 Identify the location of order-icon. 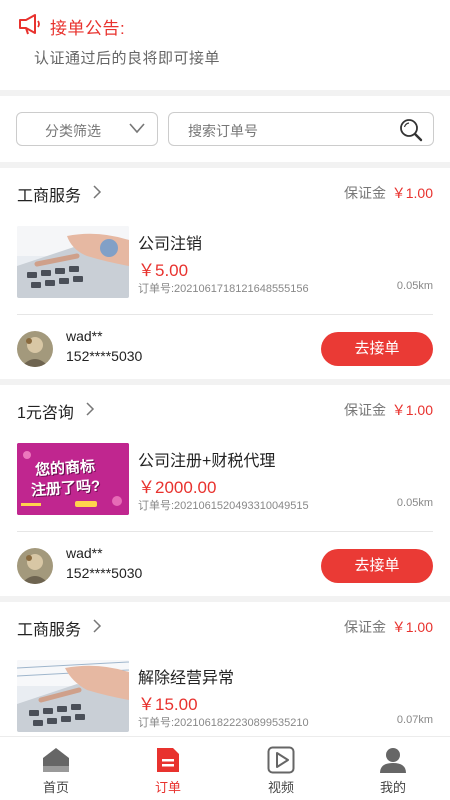
(168, 760).